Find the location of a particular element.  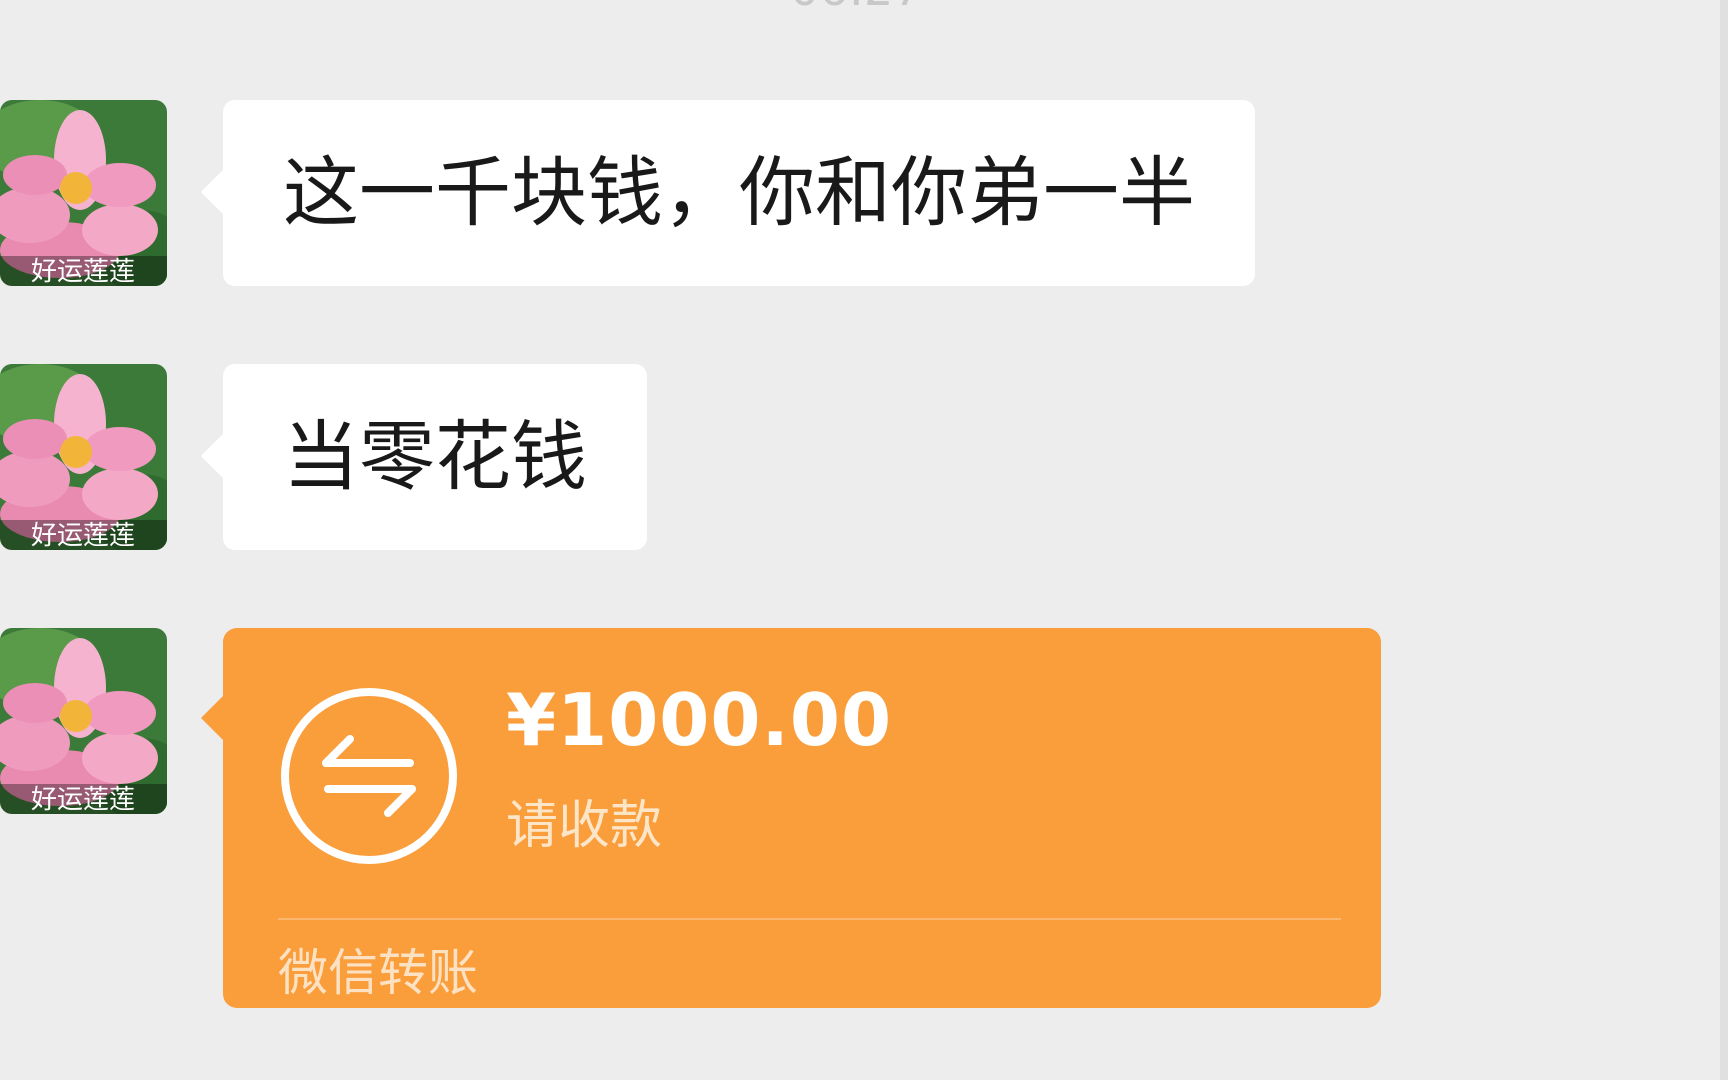

transfer-exchange-icon is located at coordinates (369, 776).